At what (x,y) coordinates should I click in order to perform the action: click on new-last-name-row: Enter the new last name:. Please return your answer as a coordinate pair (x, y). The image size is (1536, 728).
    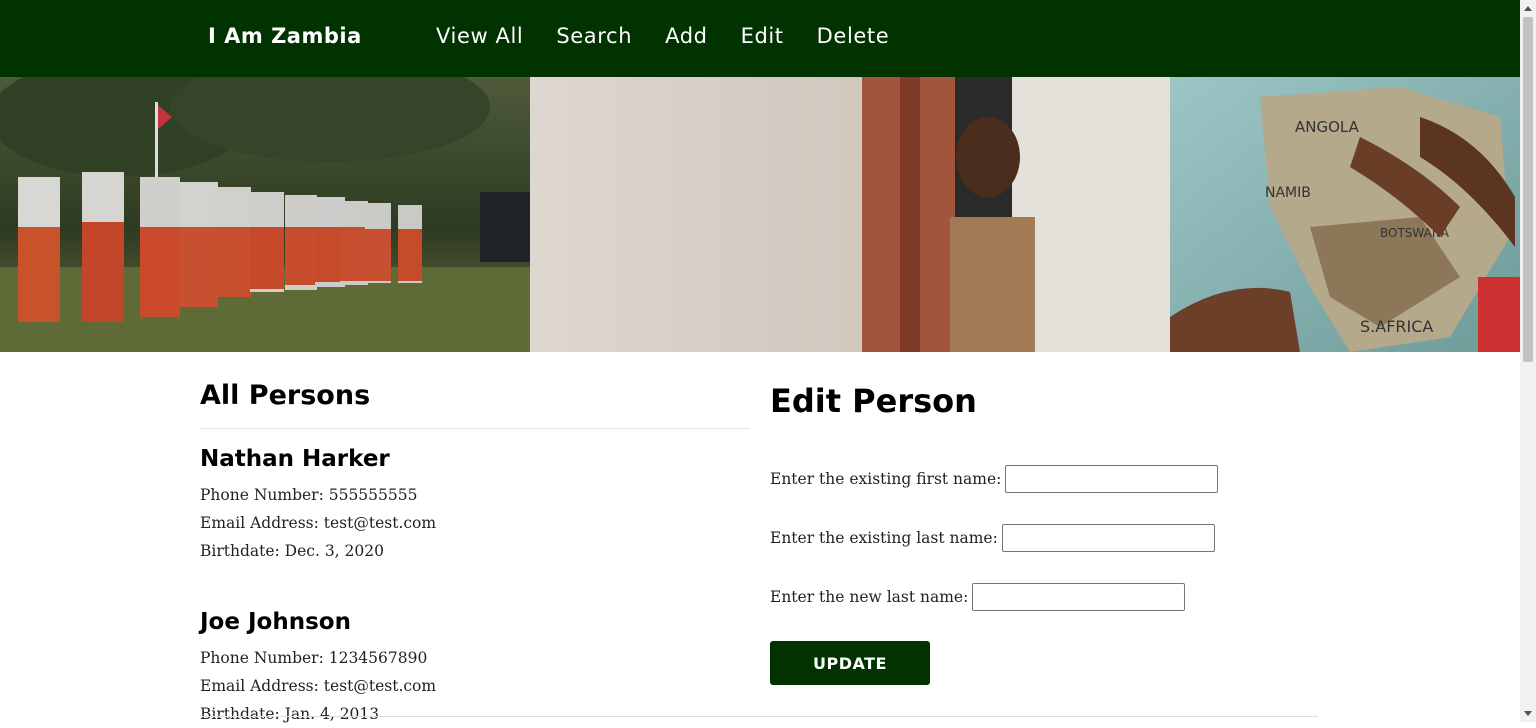
    Looking at the image, I should click on (1050, 597).